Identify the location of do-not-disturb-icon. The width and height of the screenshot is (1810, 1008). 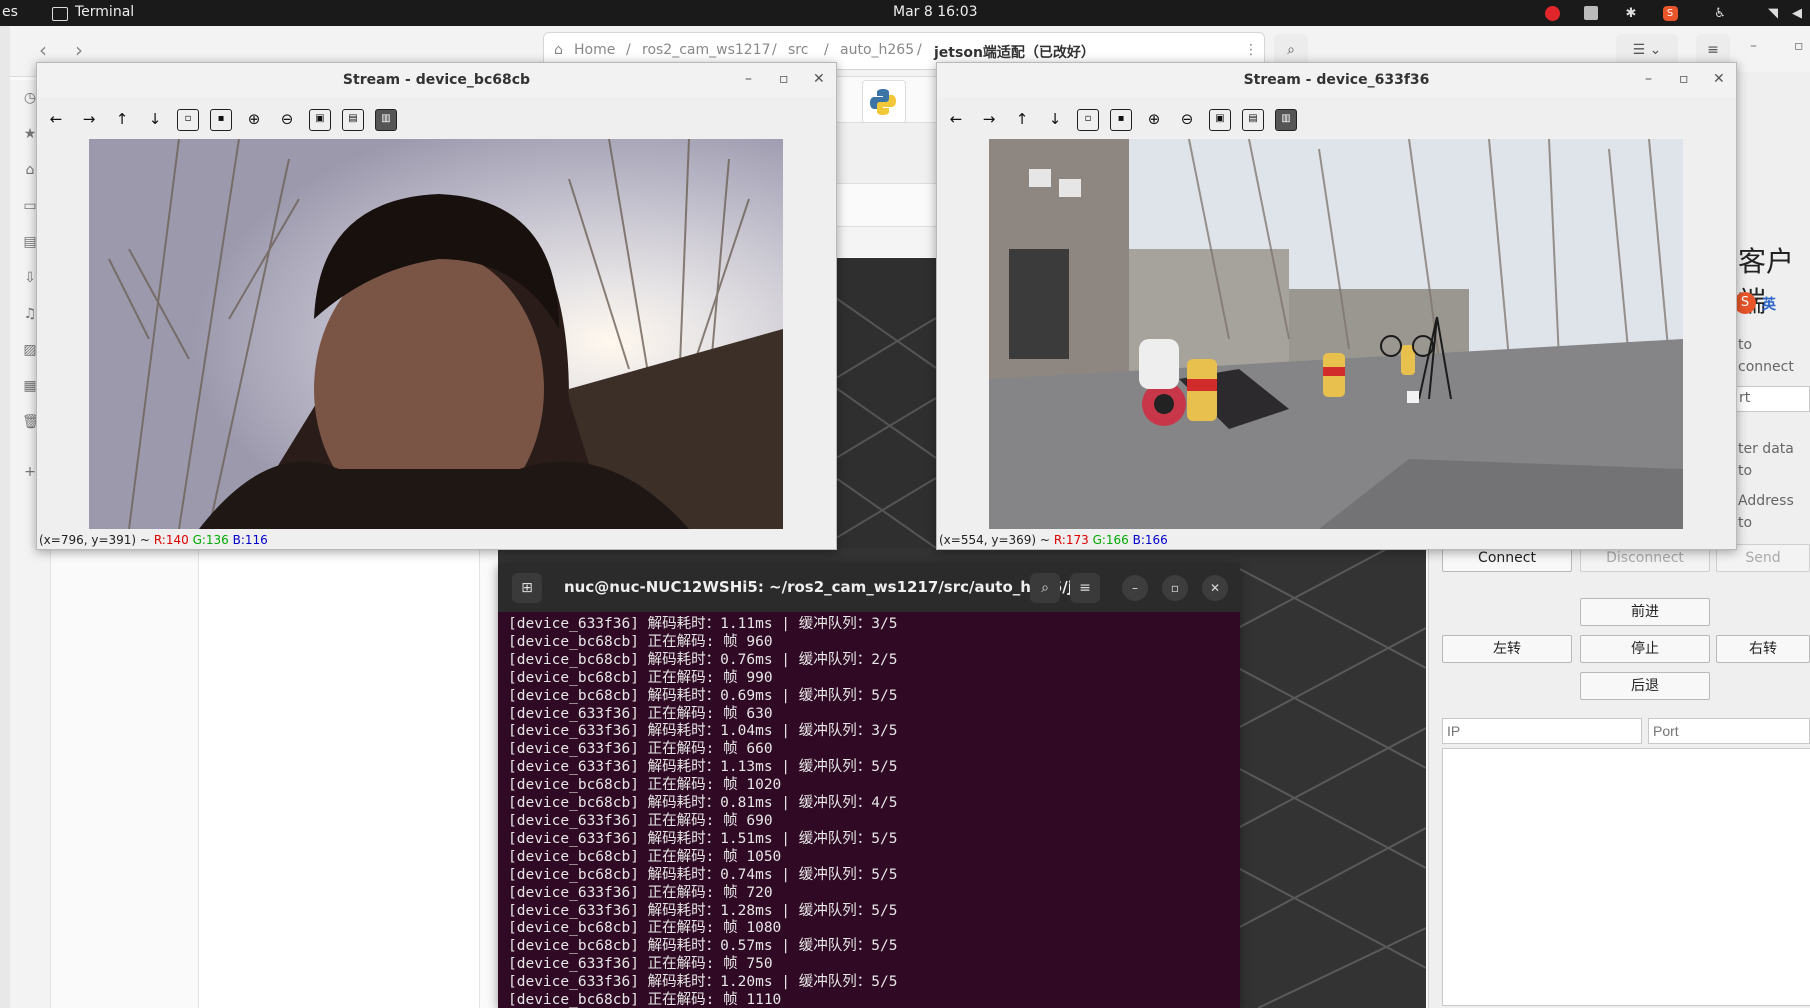
(1552, 13).